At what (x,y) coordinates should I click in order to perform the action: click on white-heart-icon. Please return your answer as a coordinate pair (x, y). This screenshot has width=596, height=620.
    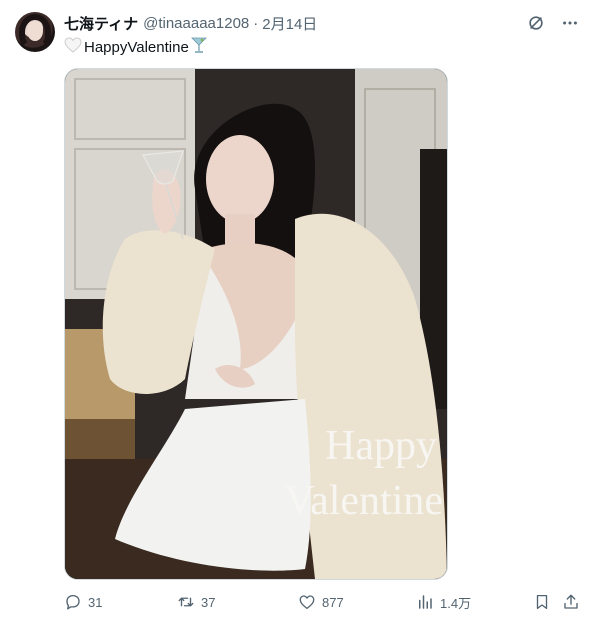
    Looking at the image, I should click on (73, 47).